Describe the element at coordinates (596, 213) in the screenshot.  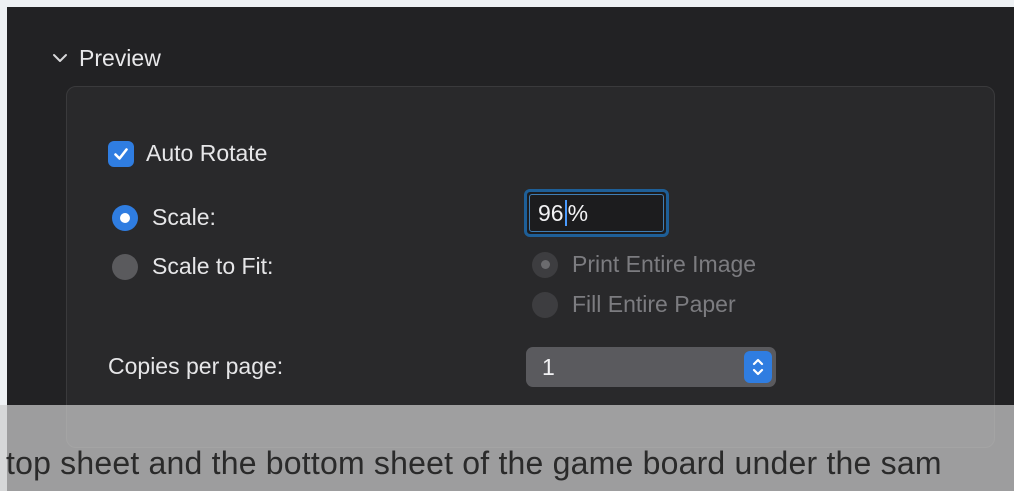
I see `scale-percent-input: 96%` at that location.